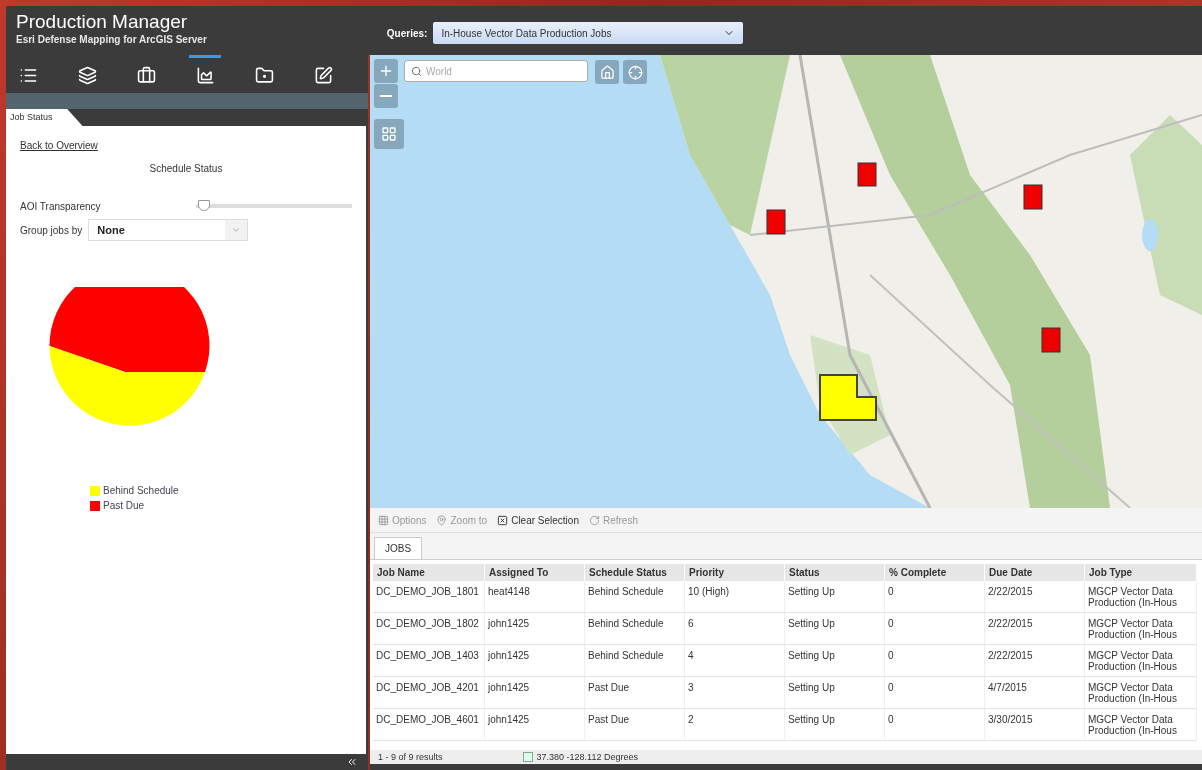 This screenshot has width=1202, height=770. Describe the element at coordinates (416, 71) in the screenshot. I see `search-icon` at that location.